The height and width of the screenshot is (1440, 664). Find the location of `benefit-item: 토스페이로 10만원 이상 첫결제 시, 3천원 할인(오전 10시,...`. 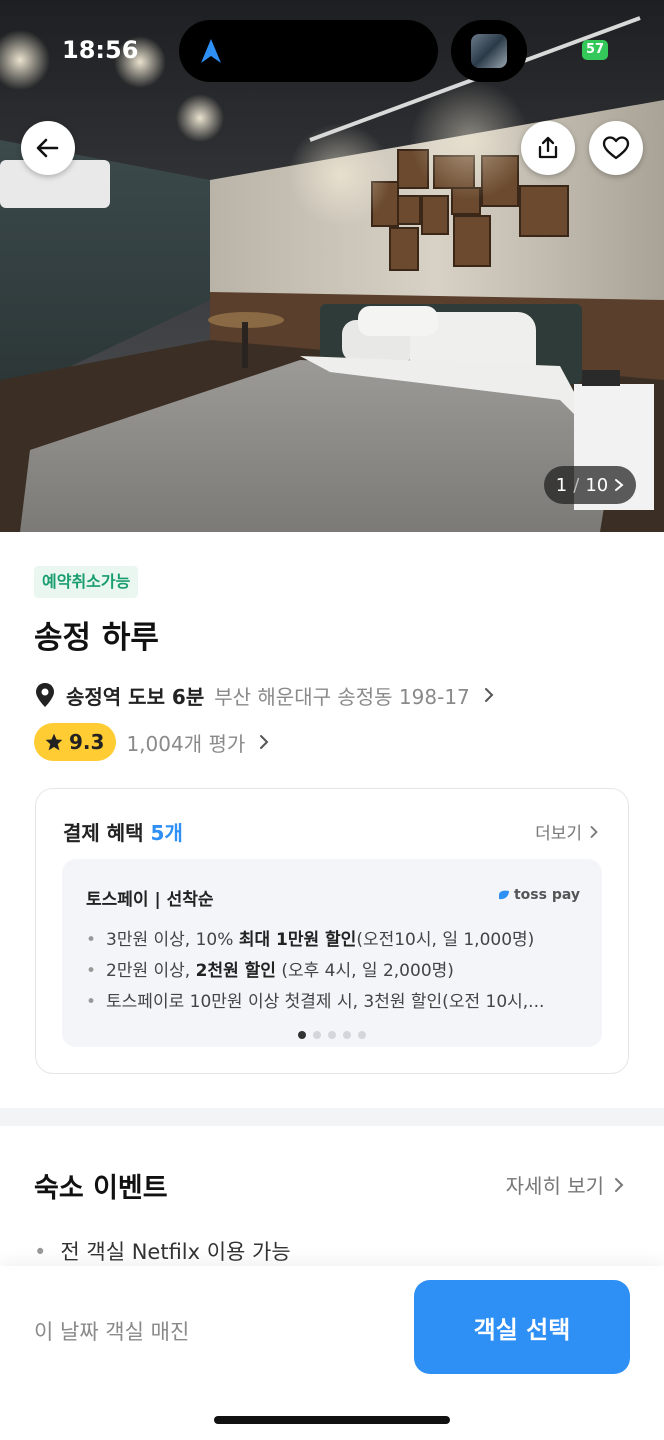

benefit-item: 토스페이로 10만원 이상 첫결제 시, 3천원 할인(오전 10시,... is located at coordinates (336, 1002).